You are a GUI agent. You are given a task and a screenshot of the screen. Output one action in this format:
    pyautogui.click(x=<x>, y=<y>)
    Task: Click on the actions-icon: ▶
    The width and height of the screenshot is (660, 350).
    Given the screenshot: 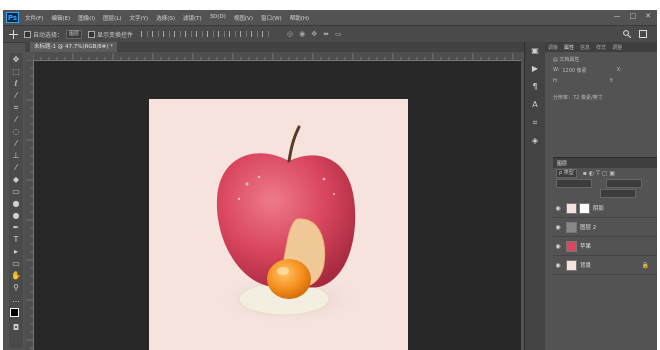 What is the action you would take?
    pyautogui.click(x=535, y=69)
    